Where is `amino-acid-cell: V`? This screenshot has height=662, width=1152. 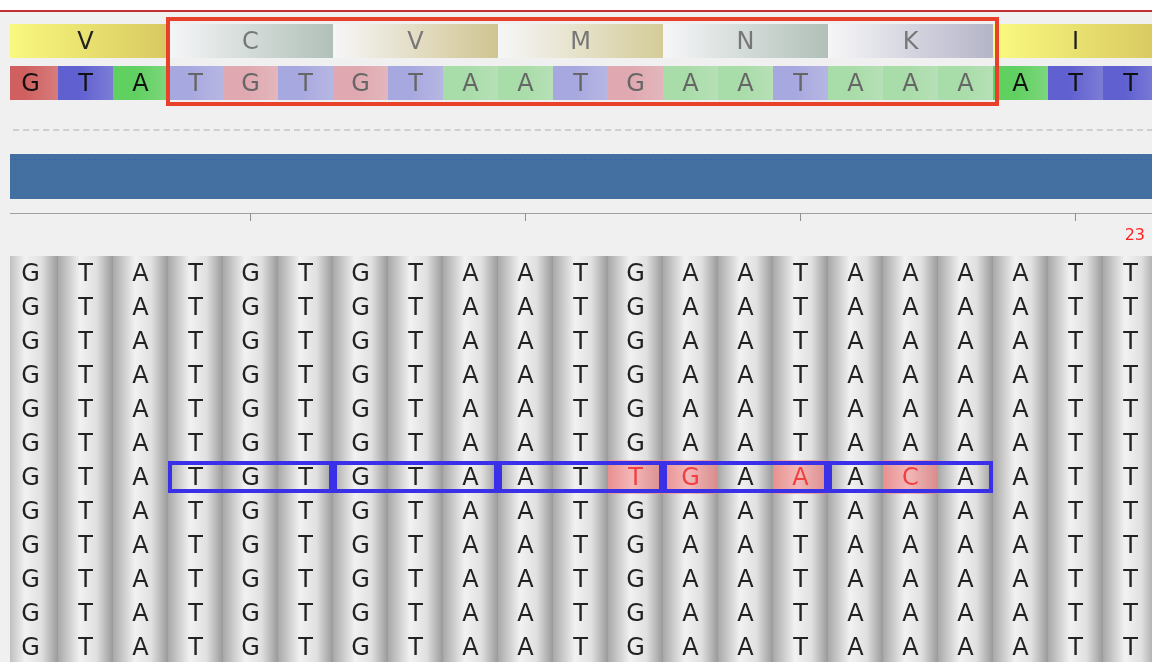
amino-acid-cell: V is located at coordinates (415, 41).